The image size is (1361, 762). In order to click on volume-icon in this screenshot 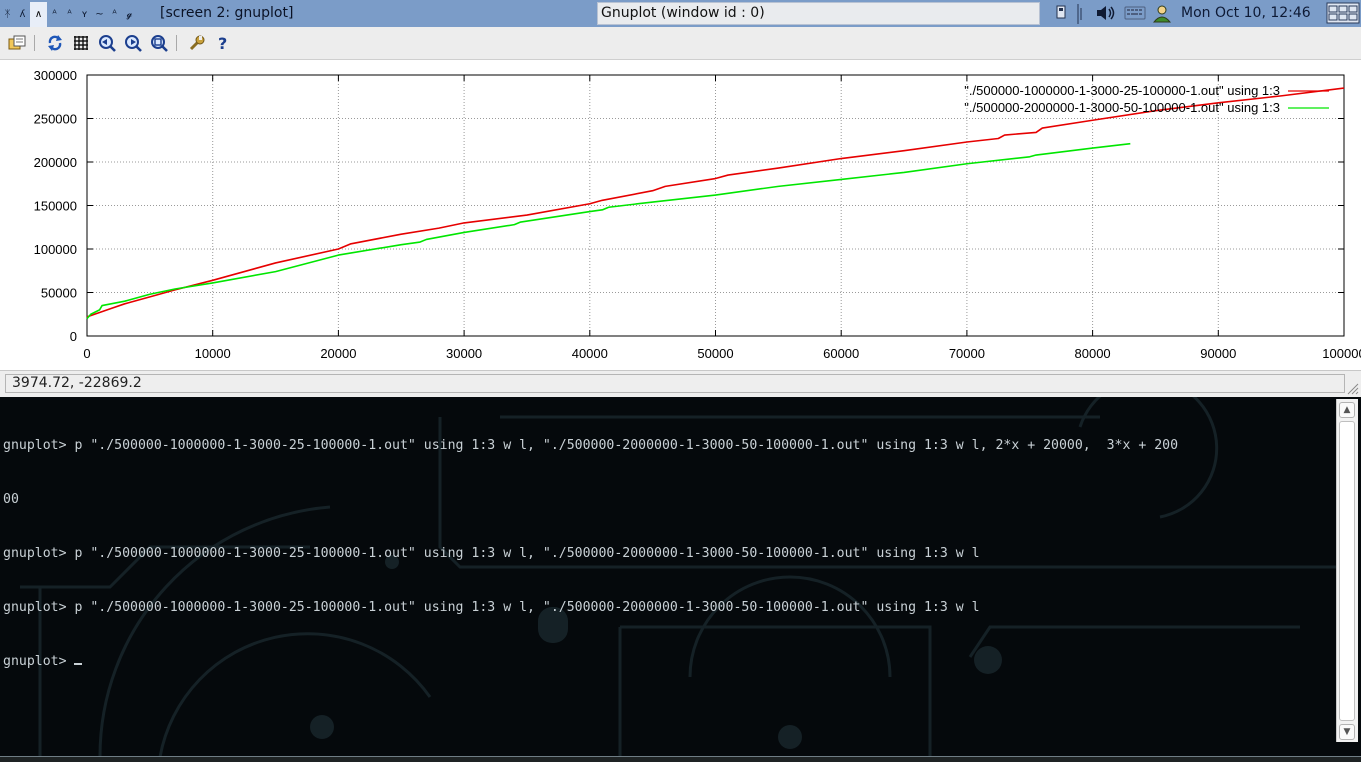, I will do `click(1106, 13)`.